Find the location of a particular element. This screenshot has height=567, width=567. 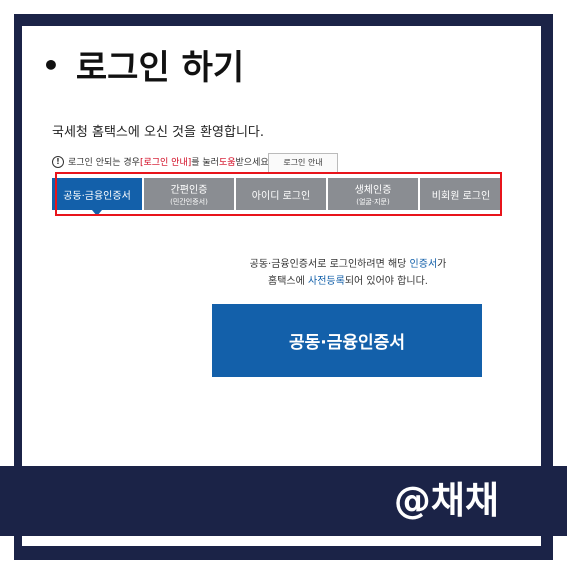

help-text-link: [로그인 안내] is located at coordinates (165, 163).